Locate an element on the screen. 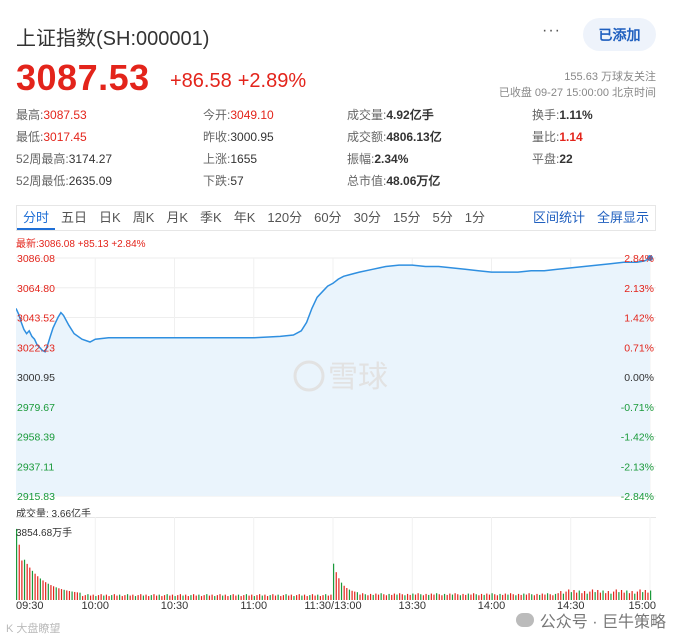 The image size is (676, 641). tab-intraday: 分时 is located at coordinates (36, 218).